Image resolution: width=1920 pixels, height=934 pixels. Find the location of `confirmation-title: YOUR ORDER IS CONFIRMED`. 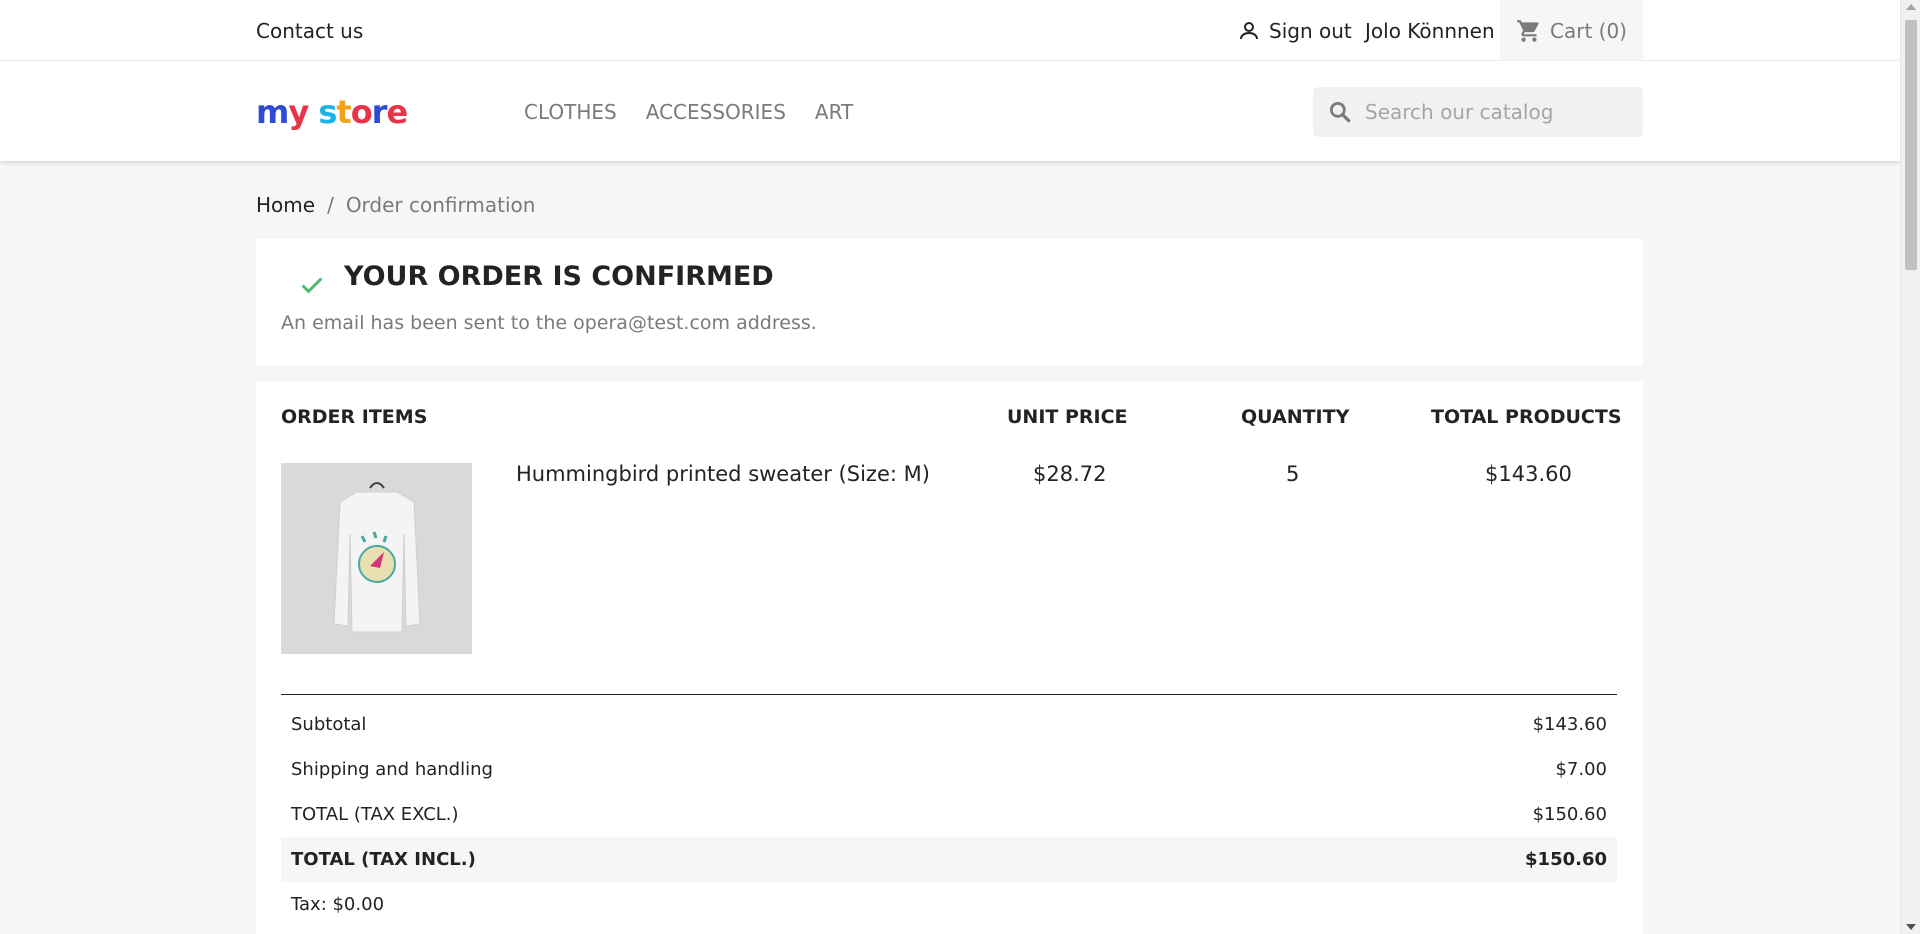

confirmation-title: YOUR ORDER IS CONFIRMED is located at coordinates (559, 276).